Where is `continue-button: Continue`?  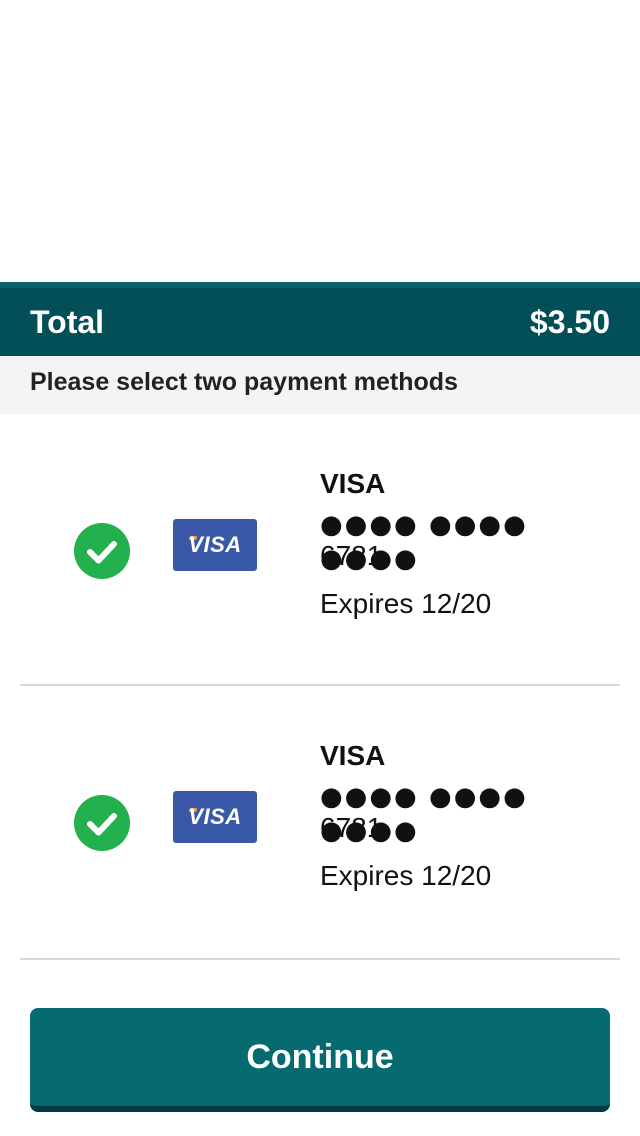
continue-button: Continue is located at coordinates (320, 1060).